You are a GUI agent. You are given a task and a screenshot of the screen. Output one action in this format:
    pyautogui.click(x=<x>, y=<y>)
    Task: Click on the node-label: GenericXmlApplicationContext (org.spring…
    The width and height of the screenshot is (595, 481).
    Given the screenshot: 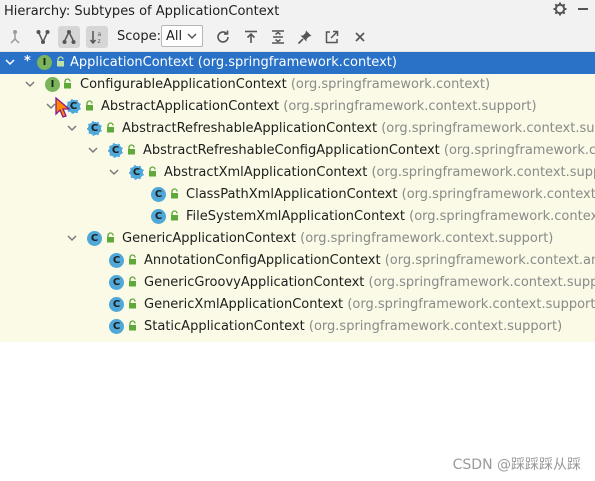 What is the action you would take?
    pyautogui.click(x=369, y=304)
    